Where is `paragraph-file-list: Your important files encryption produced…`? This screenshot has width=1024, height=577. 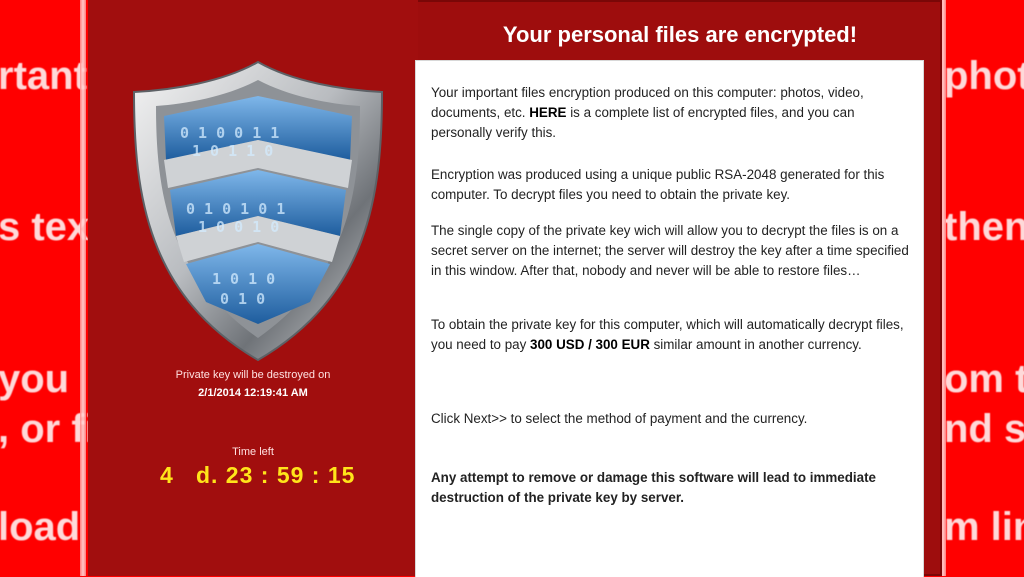
paragraph-file-list: Your important files encryption produced… is located at coordinates (672, 113).